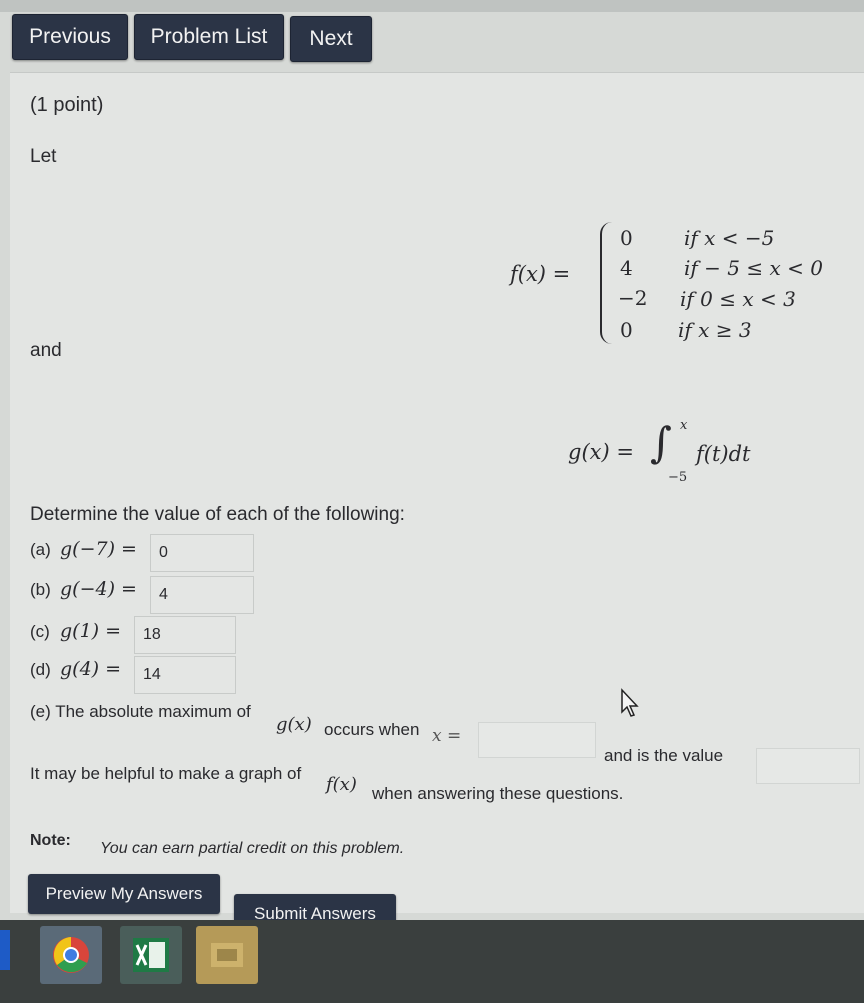  I want to click on f-case-value: 4, so click(626, 268).